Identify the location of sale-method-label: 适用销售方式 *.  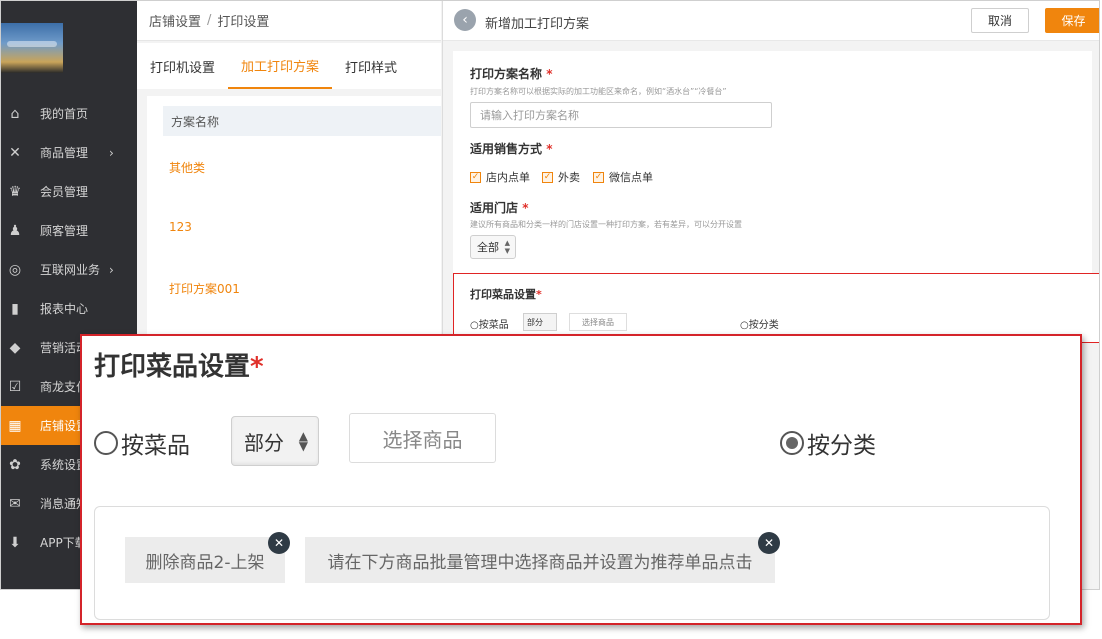
(511, 149).